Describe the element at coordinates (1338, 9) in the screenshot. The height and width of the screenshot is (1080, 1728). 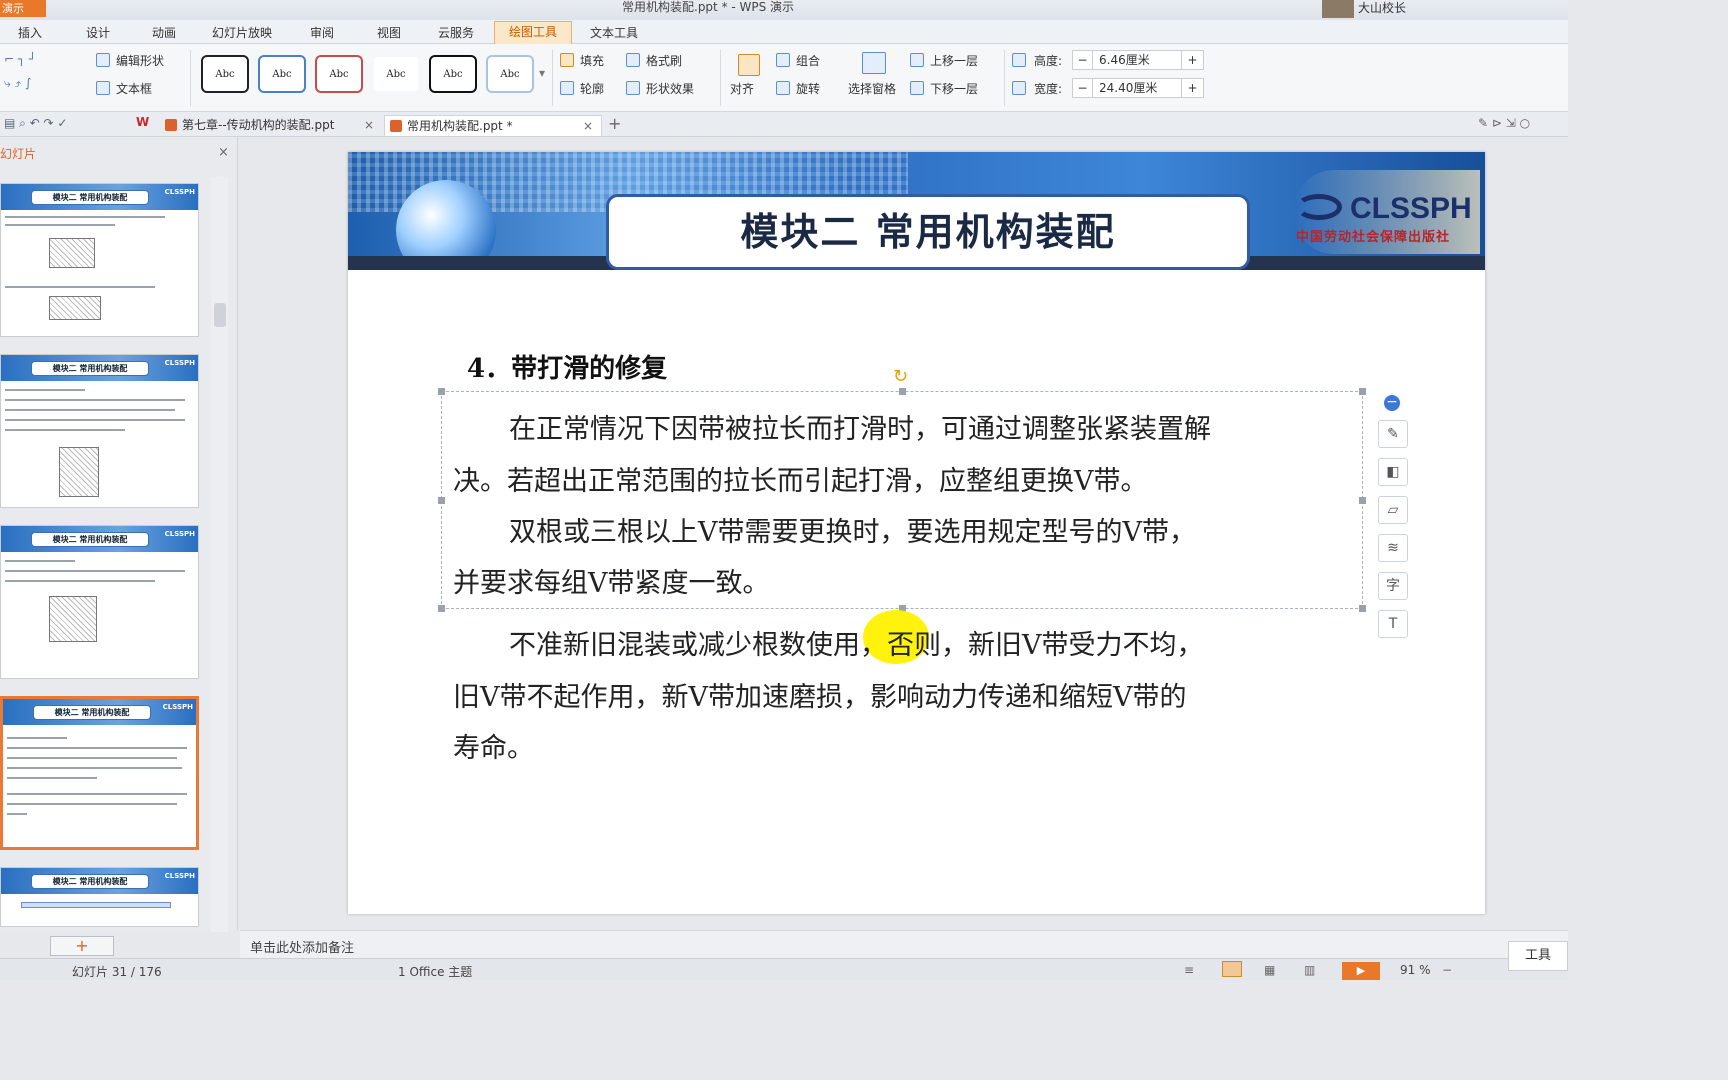
I see `avatar` at that location.